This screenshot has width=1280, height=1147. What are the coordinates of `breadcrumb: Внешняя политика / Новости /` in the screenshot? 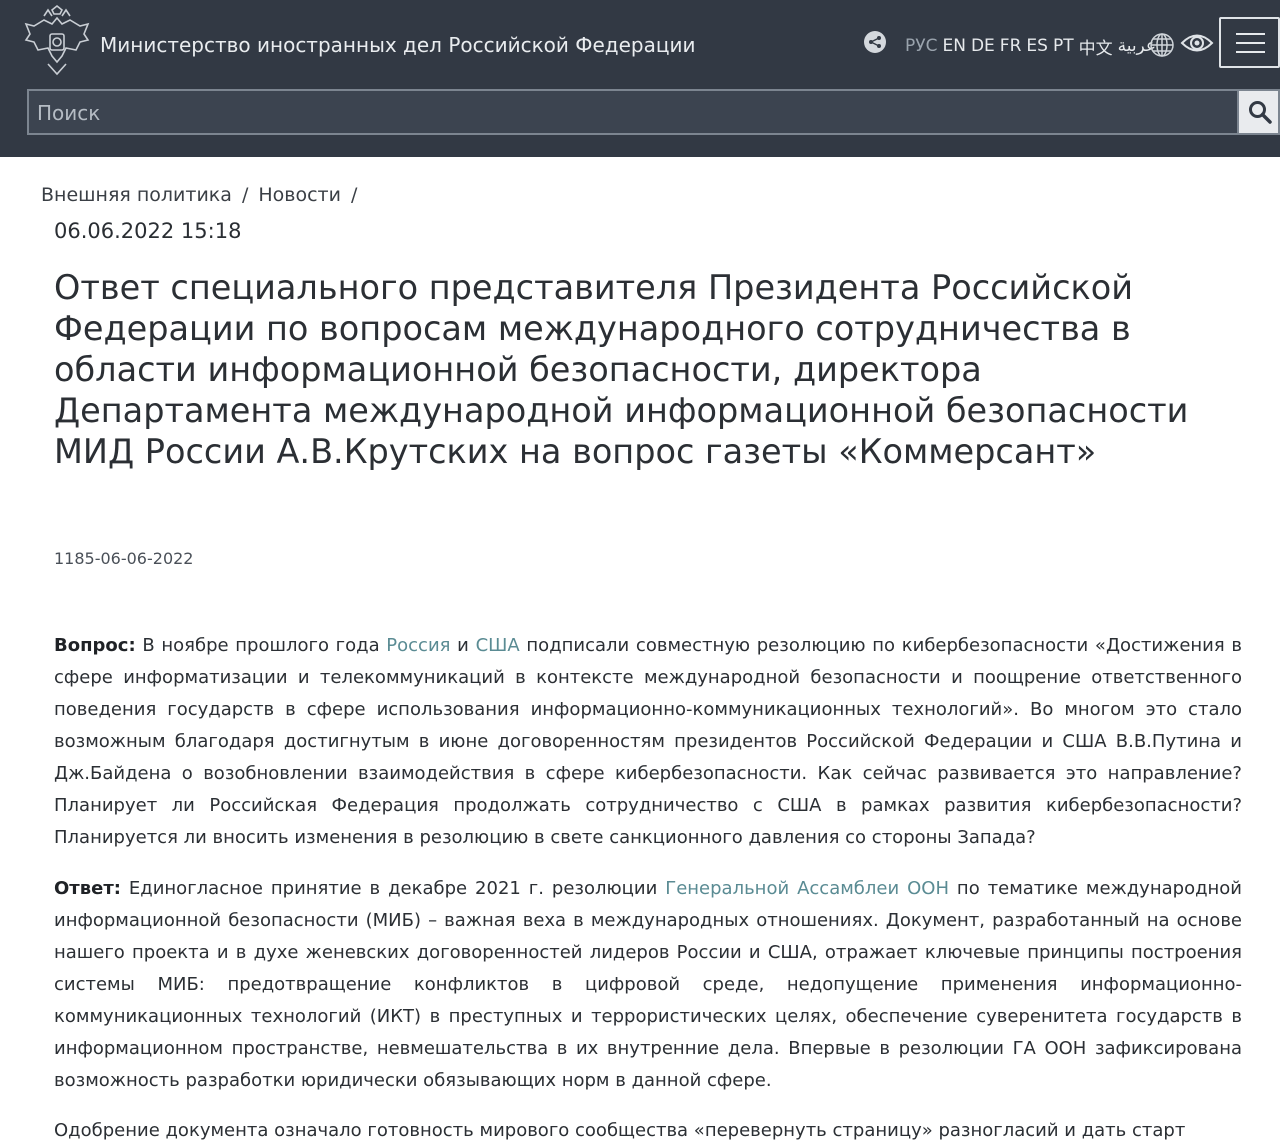 It's located at (204, 195).